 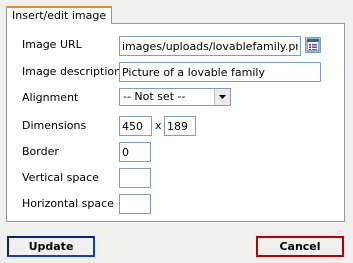 I want to click on tab-insert-edit-image: Insert/edit image, so click(x=59, y=15).